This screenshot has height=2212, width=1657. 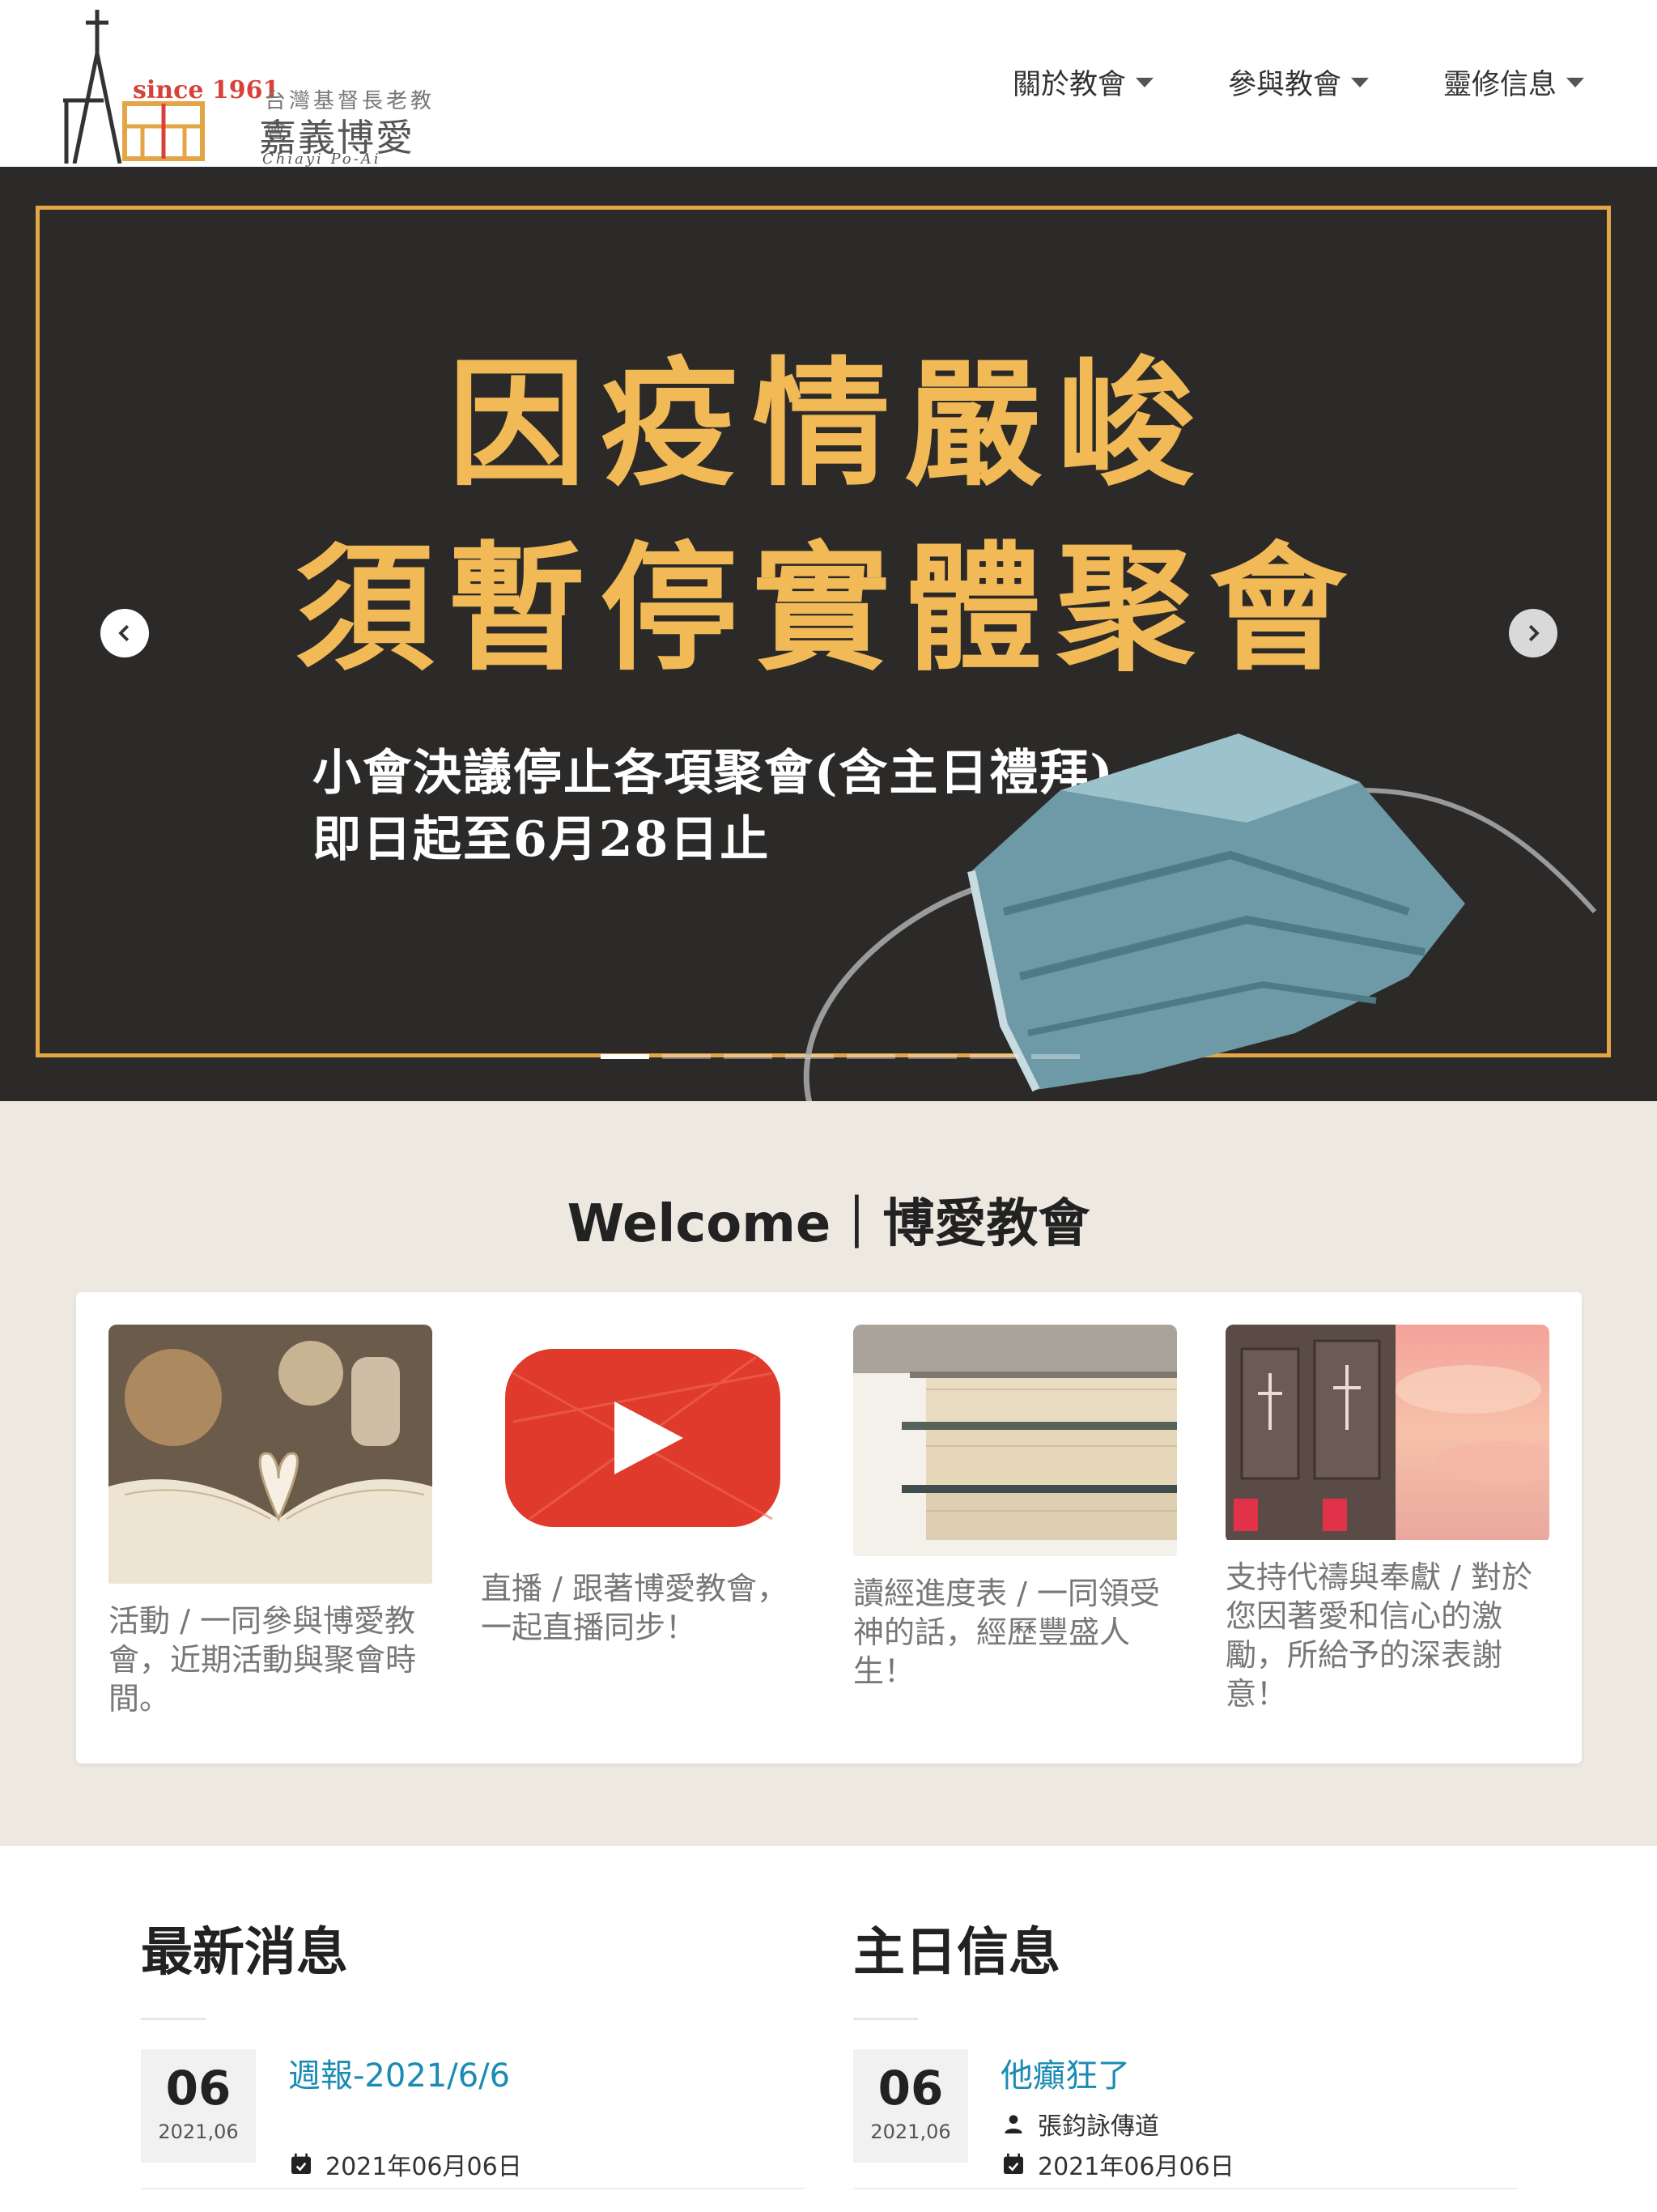 I want to click on nav-devotion: 靈修信息, so click(x=1513, y=83).